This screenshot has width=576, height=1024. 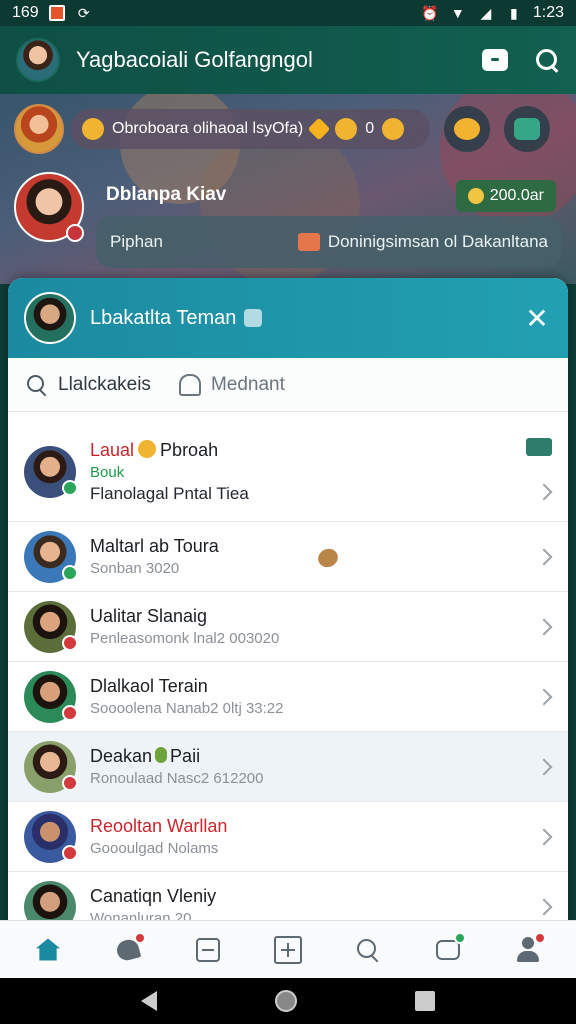 What do you see at coordinates (475, 196) in the screenshot?
I see `coin-icon` at bounding box center [475, 196].